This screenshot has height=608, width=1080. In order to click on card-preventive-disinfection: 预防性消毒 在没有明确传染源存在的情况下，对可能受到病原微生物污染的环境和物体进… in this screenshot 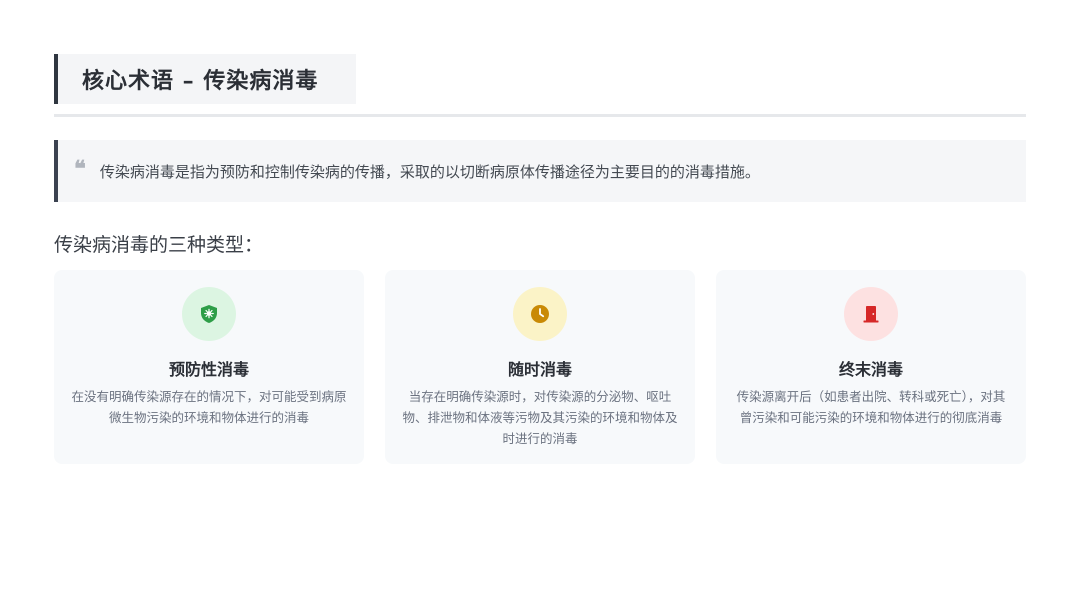, I will do `click(209, 367)`.